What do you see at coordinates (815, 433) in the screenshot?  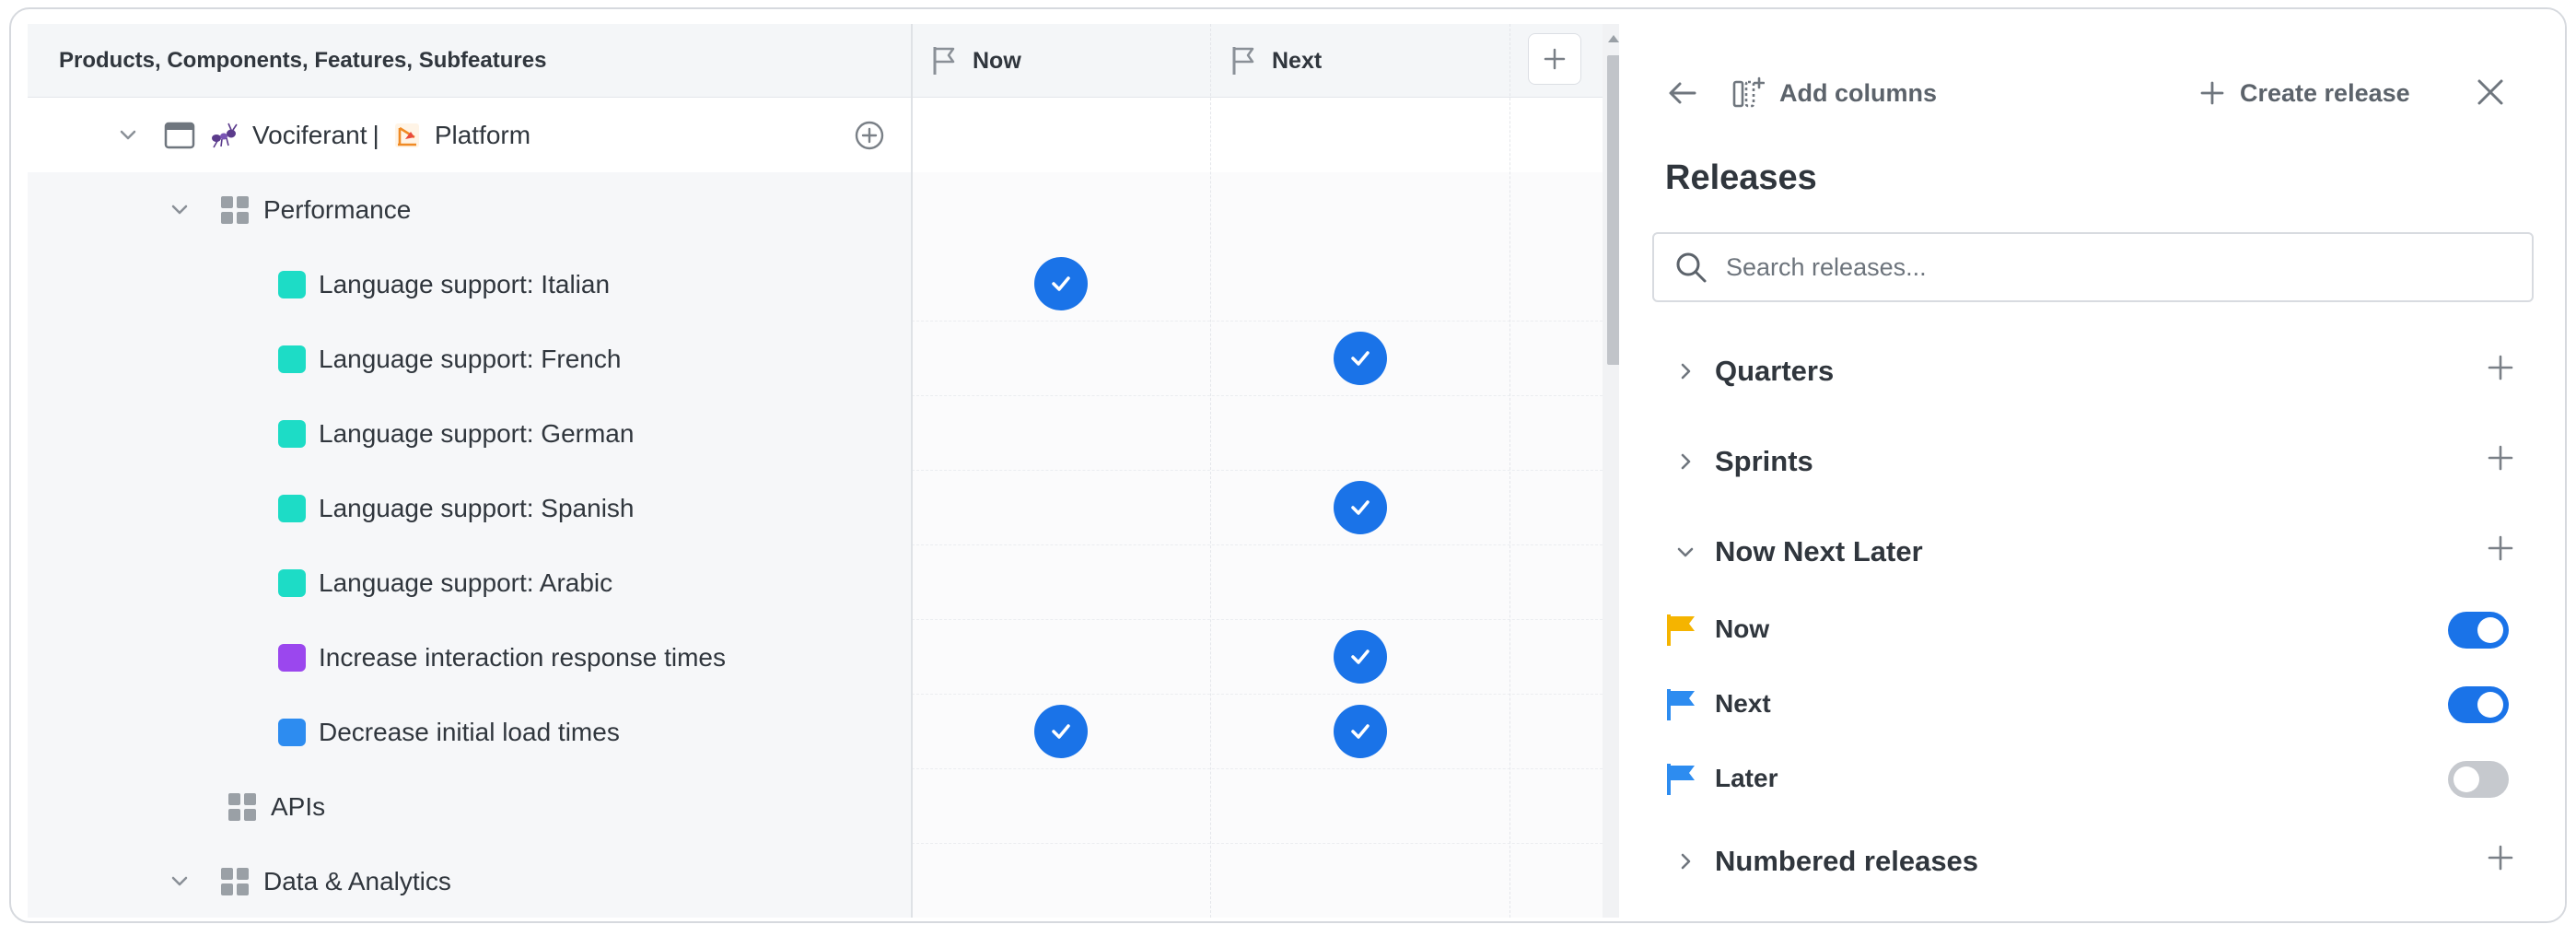 I see `feature-row: Language support: German` at bounding box center [815, 433].